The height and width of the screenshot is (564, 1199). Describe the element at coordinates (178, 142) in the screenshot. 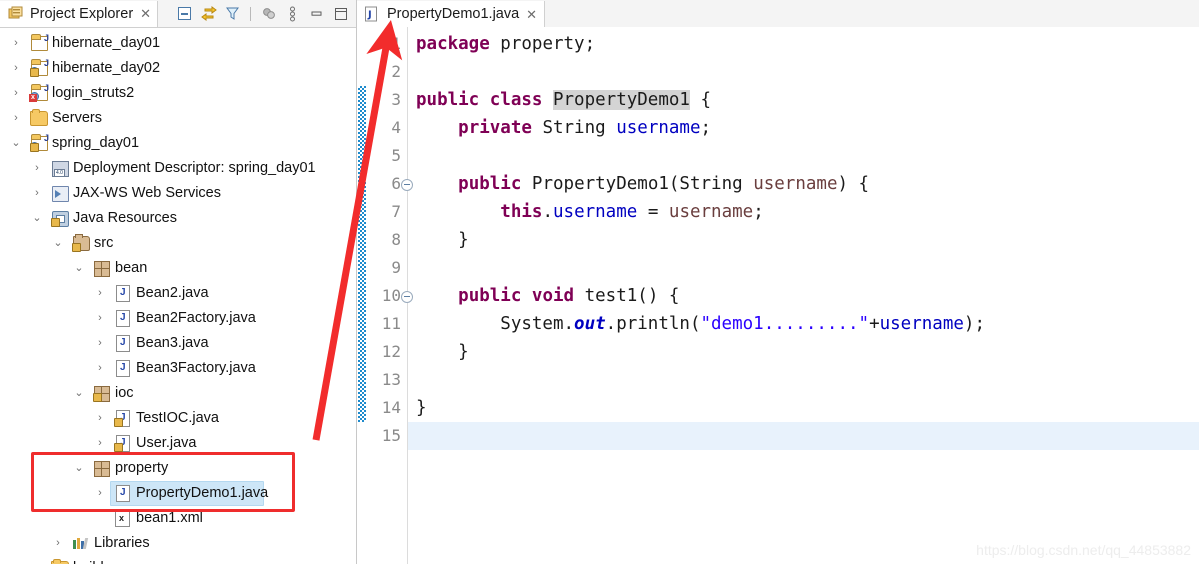

I see `tree-item: ⌄ spring_day01` at that location.